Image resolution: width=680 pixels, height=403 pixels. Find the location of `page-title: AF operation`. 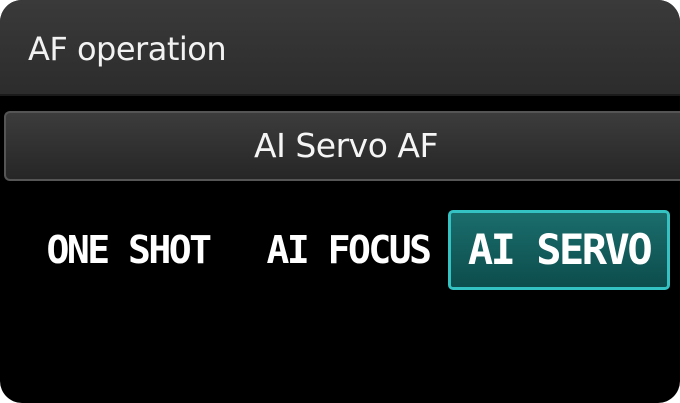

page-title: AF operation is located at coordinates (127, 49).